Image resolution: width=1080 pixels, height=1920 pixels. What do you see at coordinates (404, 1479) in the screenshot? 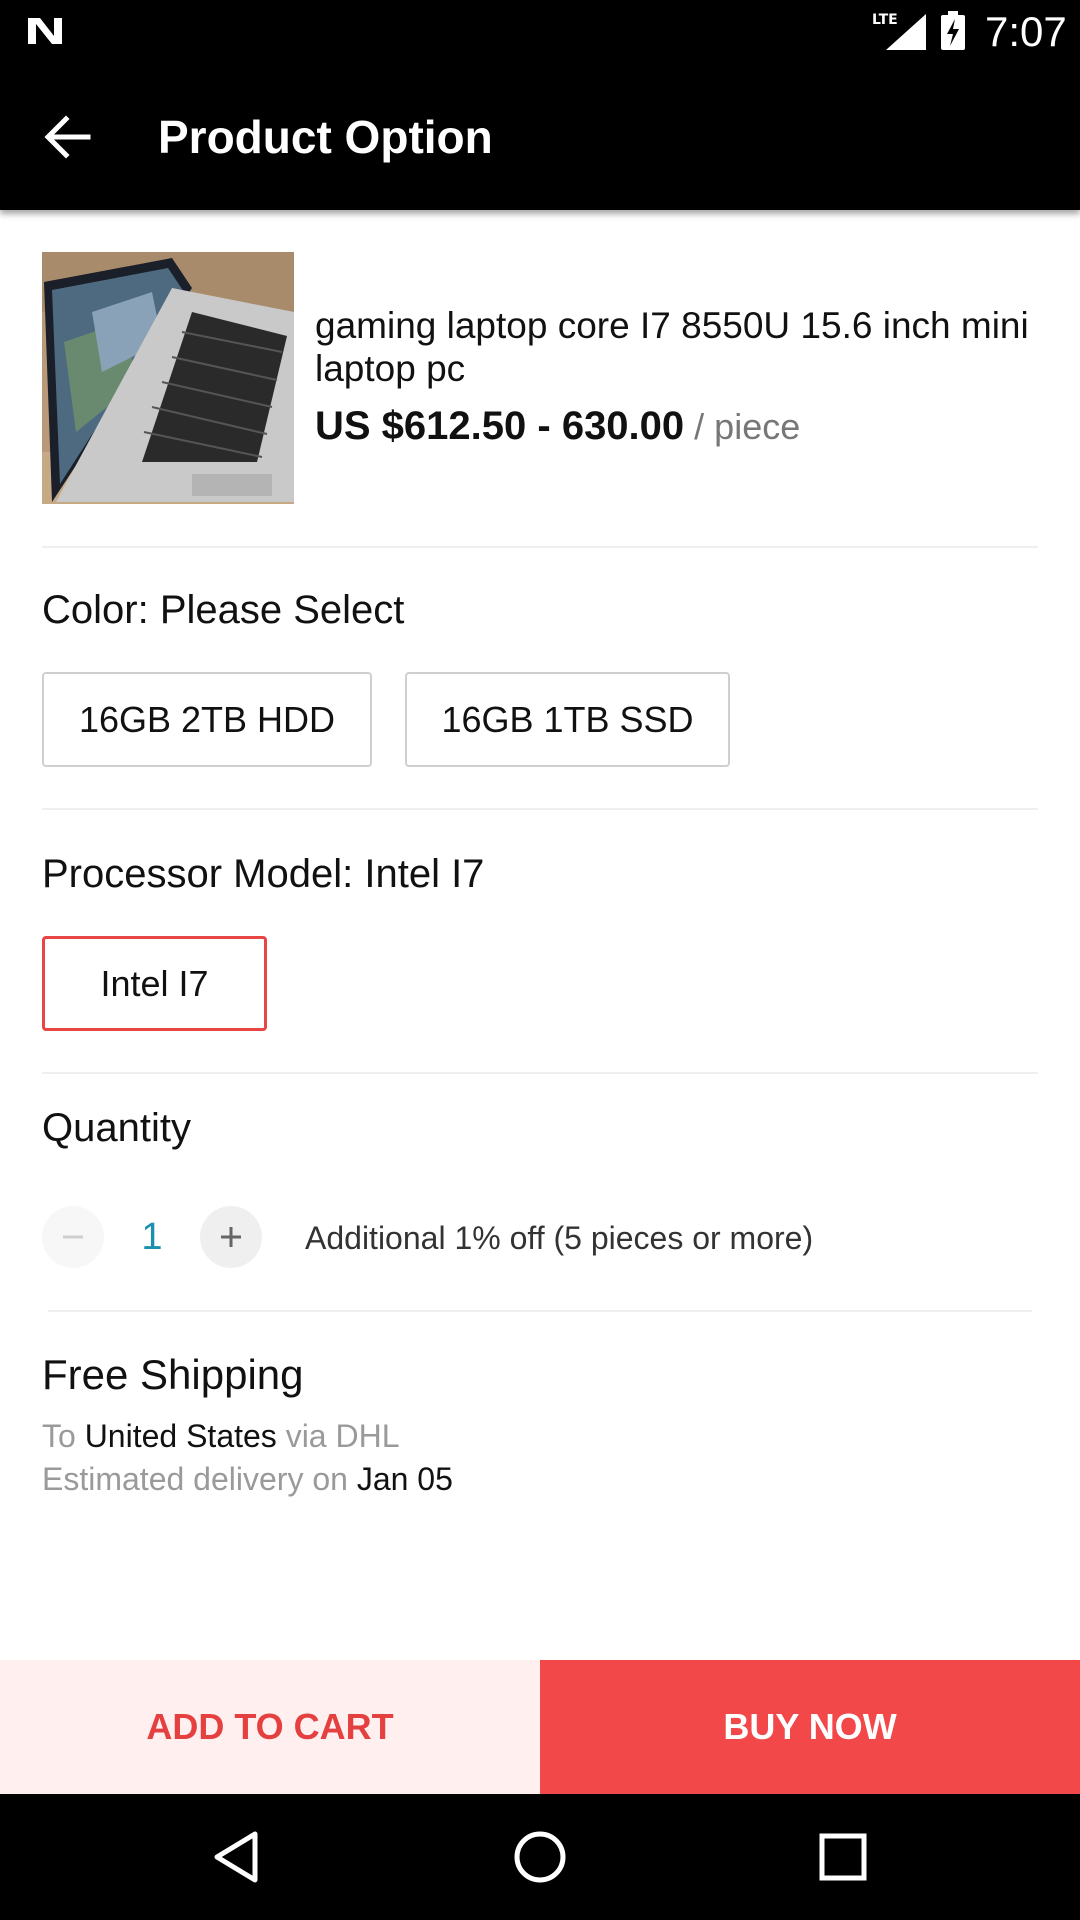
I see `delivery-date: Jan 05` at bounding box center [404, 1479].